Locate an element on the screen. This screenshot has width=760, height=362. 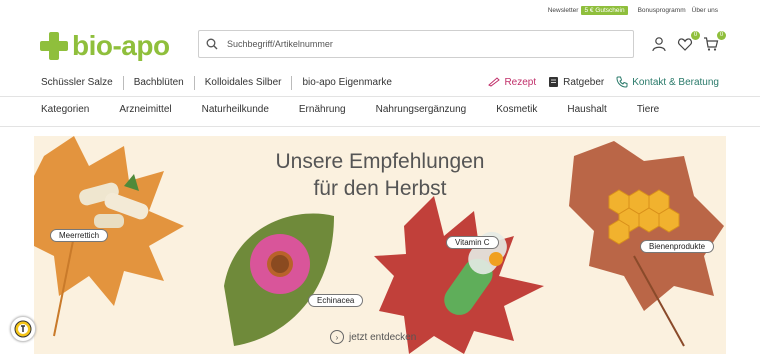
discover-cta: › jetzt entdecken is located at coordinates (373, 337).